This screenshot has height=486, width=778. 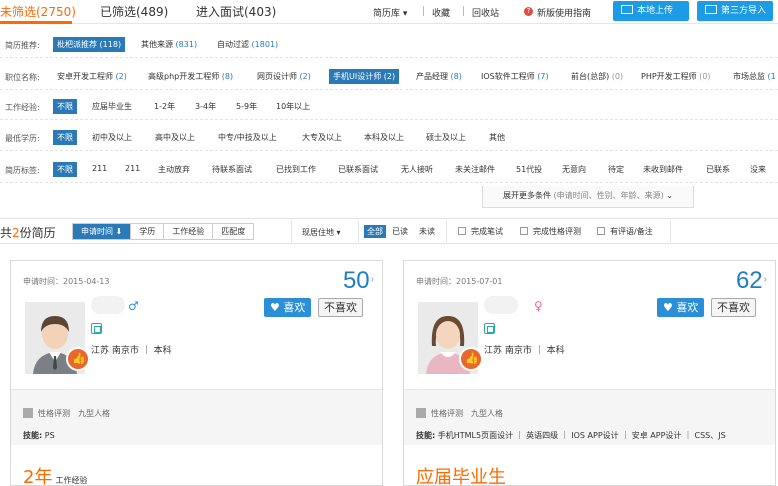 I want to click on favorites-link: 收藏, so click(x=441, y=12).